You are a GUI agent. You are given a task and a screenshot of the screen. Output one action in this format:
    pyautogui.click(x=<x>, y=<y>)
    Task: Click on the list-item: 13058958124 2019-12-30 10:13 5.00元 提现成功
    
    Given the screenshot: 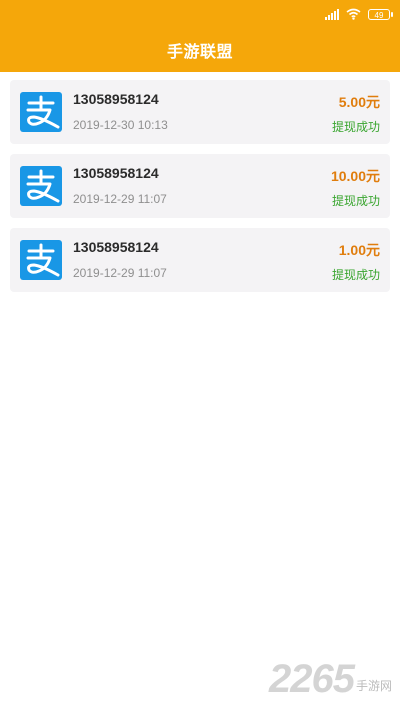 What is the action you would take?
    pyautogui.click(x=200, y=112)
    